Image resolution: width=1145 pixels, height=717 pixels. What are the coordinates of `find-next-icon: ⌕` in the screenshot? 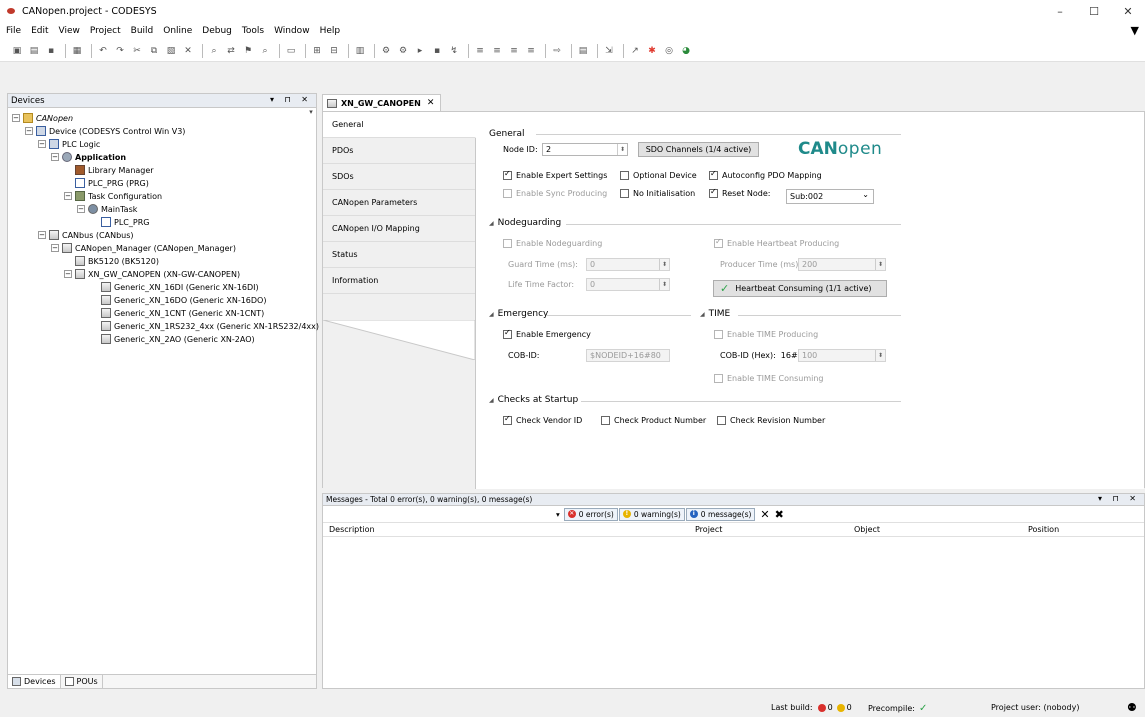 It's located at (265, 51).